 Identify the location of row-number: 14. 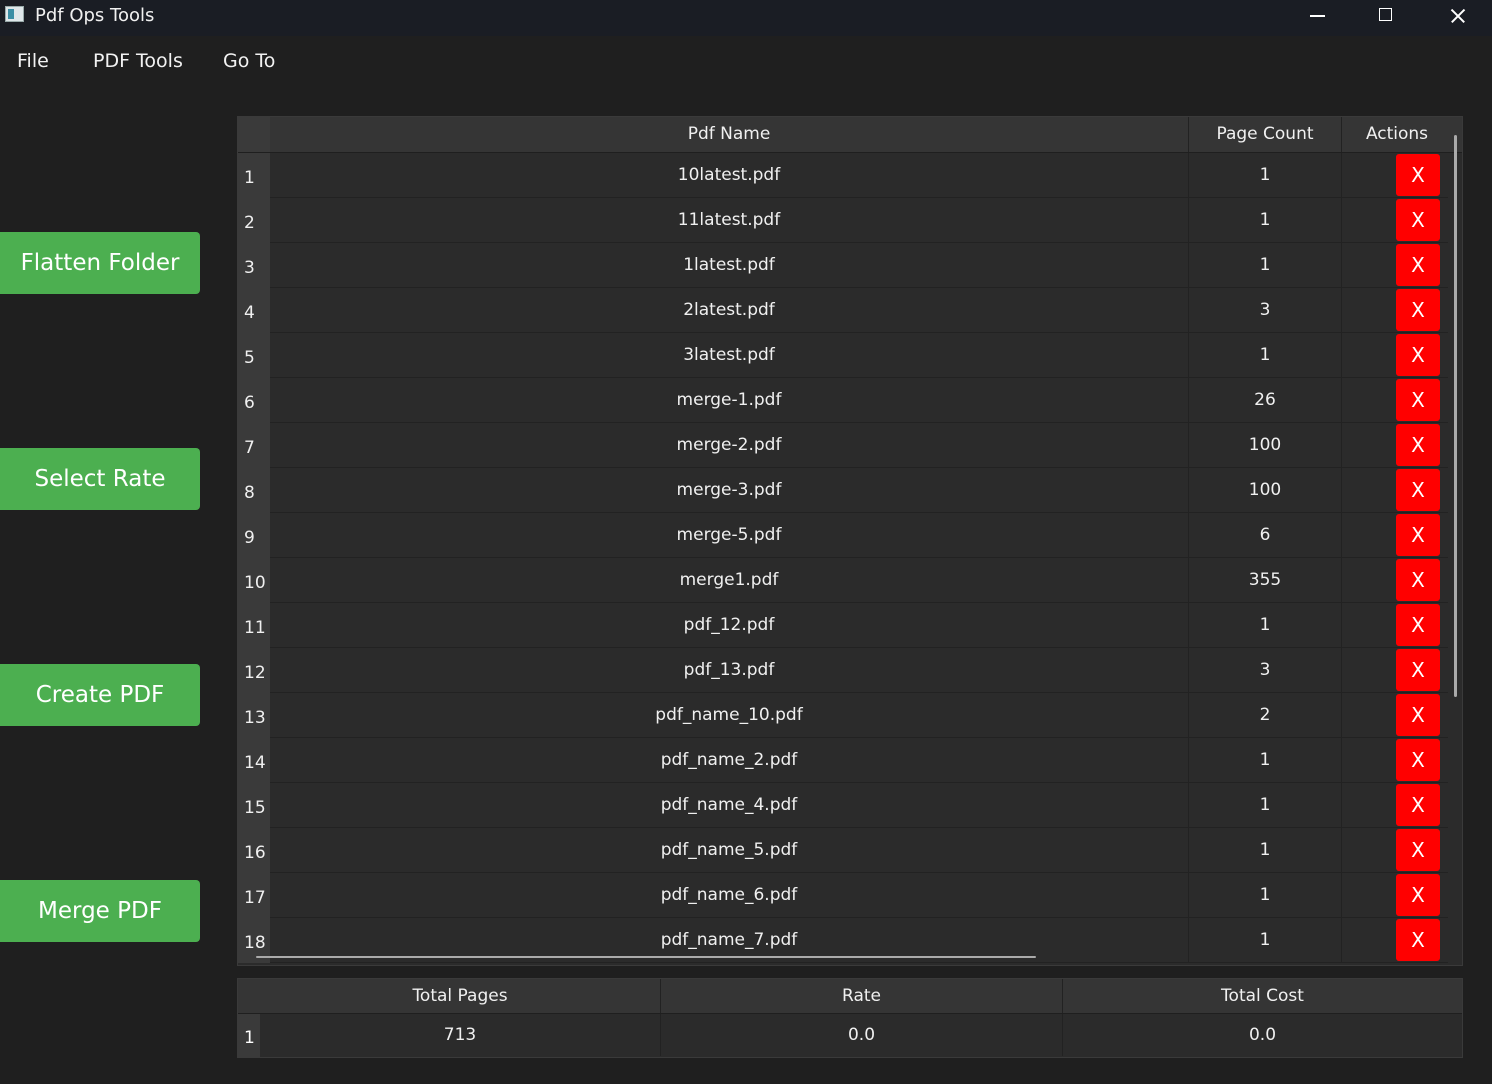
(254, 760).